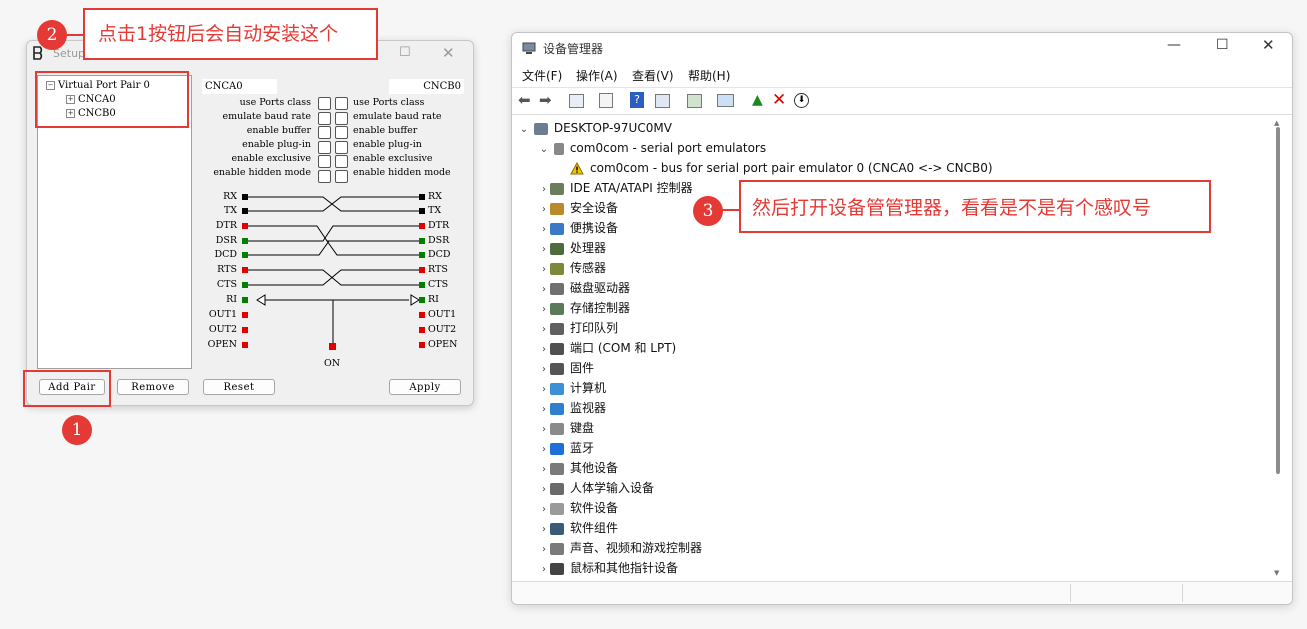 This screenshot has width=1307, height=629. I want to click on storage-controller-icon, so click(557, 308).